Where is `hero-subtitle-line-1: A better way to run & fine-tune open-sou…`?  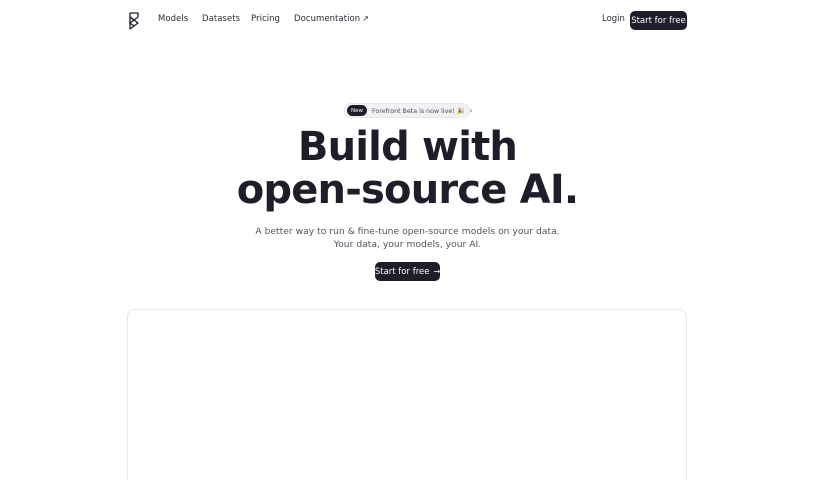
hero-subtitle-line-1: A better way to run & fine-tune open-sou… is located at coordinates (407, 231).